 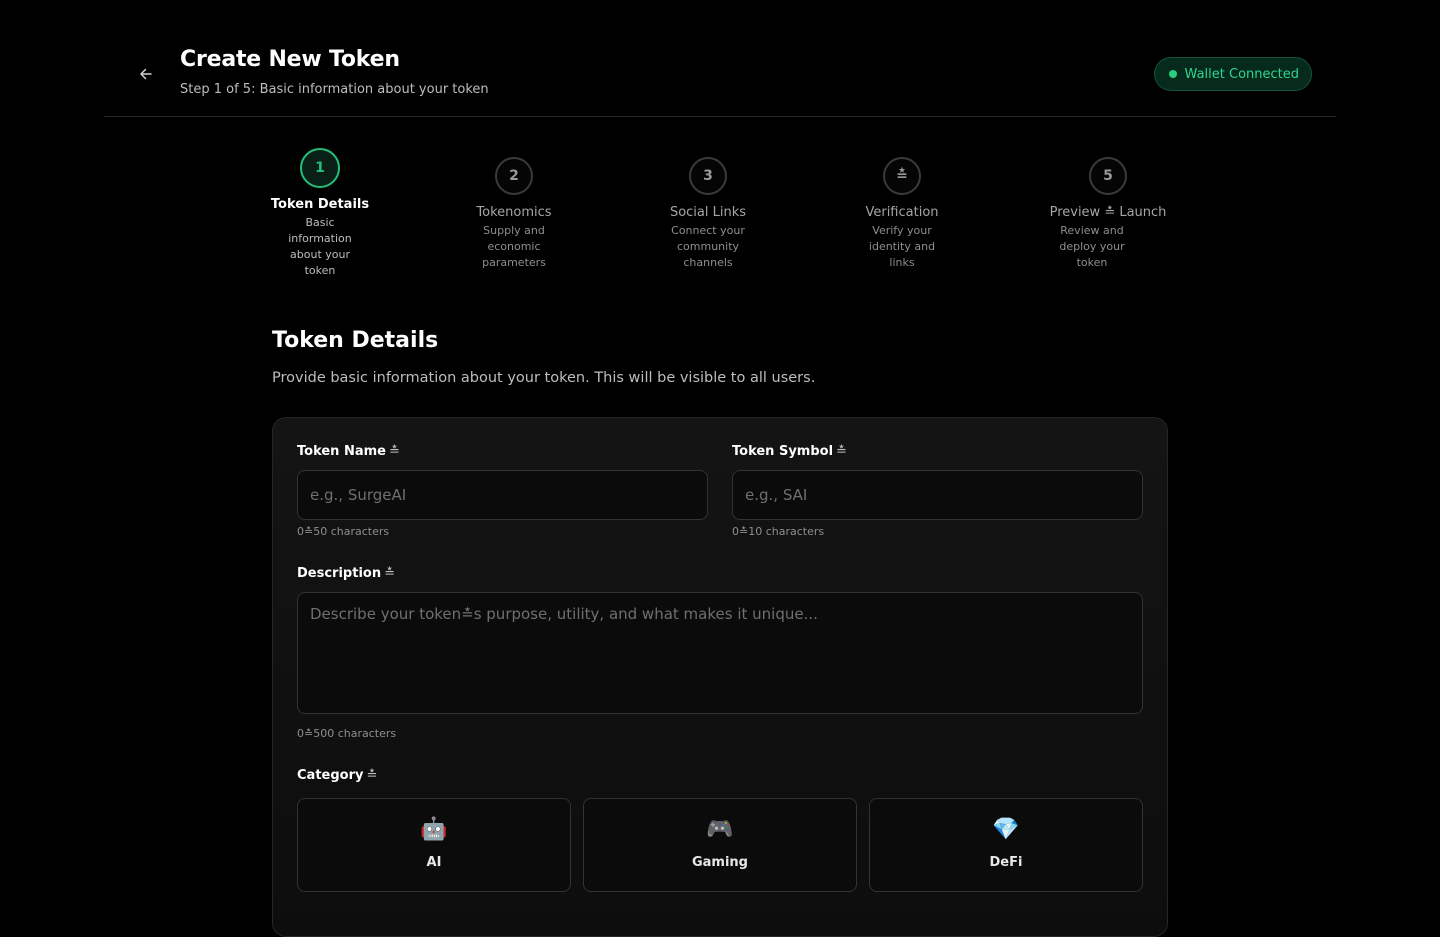 I want to click on step-number: 3, so click(x=708, y=176).